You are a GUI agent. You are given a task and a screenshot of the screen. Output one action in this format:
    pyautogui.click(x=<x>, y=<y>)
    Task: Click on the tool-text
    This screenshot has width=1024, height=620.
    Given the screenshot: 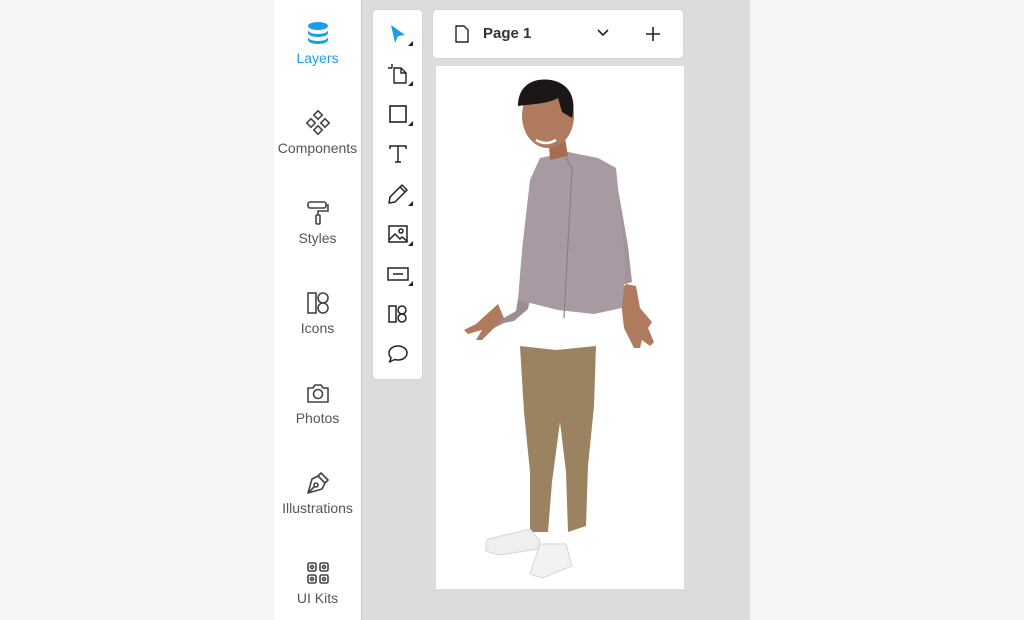 What is the action you would take?
    pyautogui.click(x=397, y=154)
    